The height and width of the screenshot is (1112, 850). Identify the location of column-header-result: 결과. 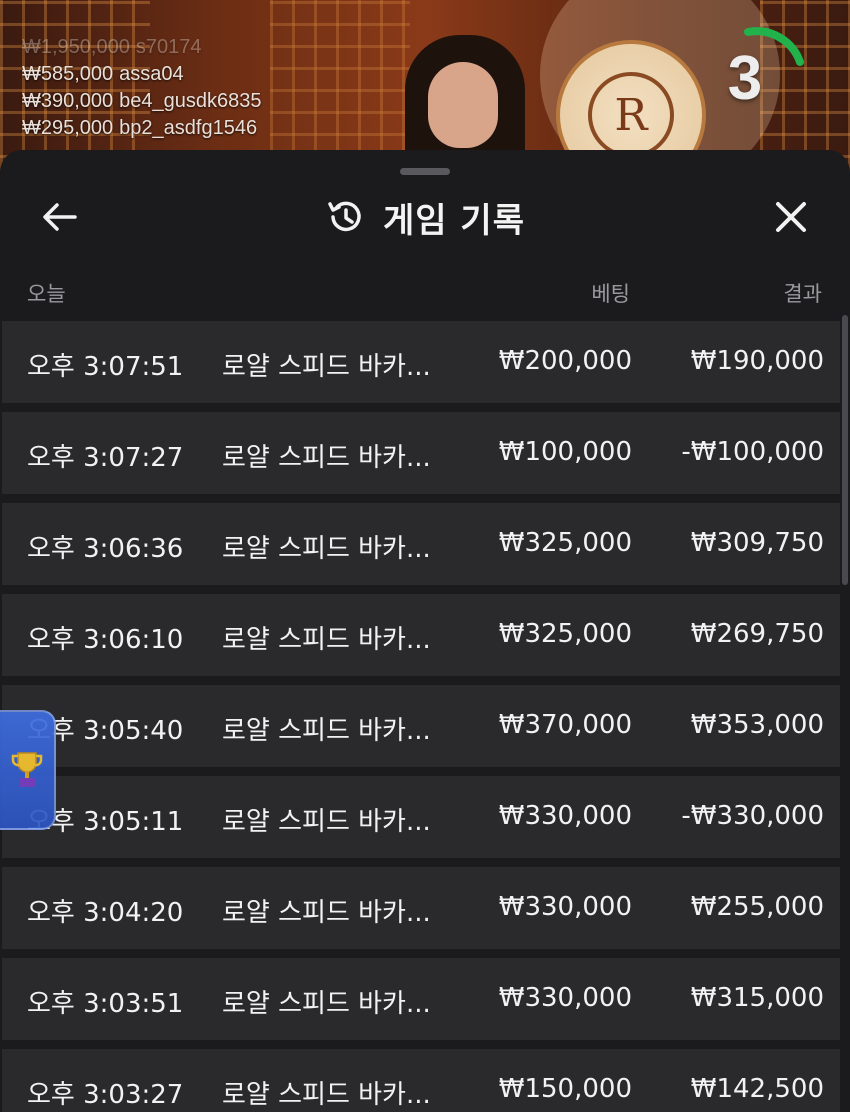
(802, 294).